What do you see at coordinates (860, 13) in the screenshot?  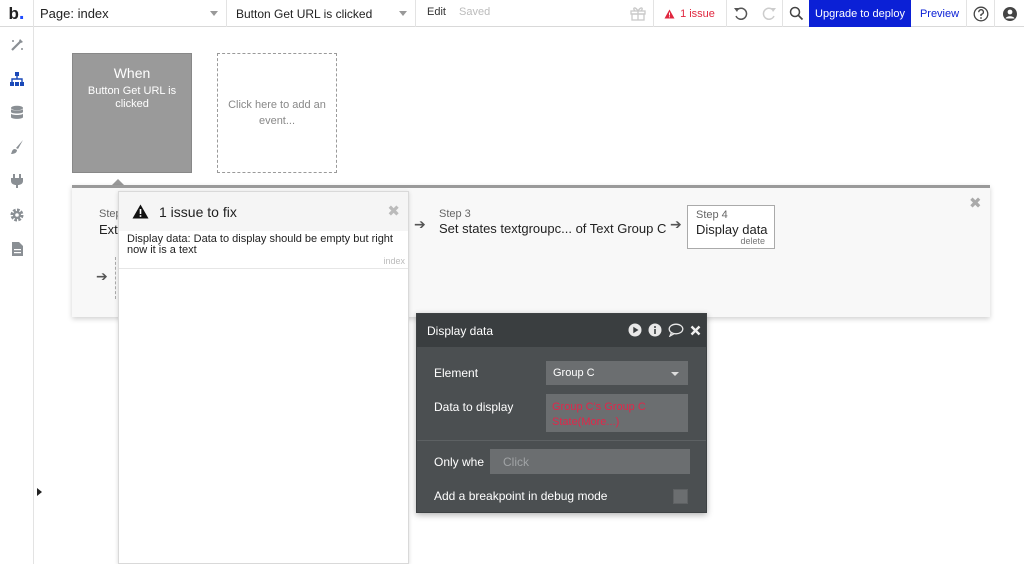 I see `upgrade-button: Upgrade to deploy` at bounding box center [860, 13].